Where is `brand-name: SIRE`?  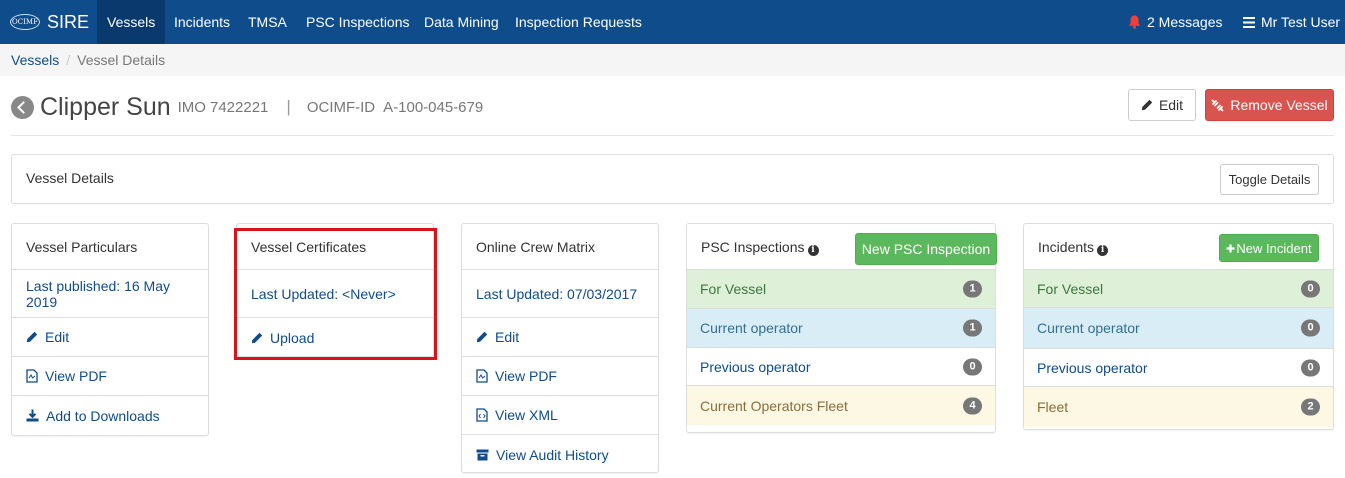 brand-name: SIRE is located at coordinates (68, 21).